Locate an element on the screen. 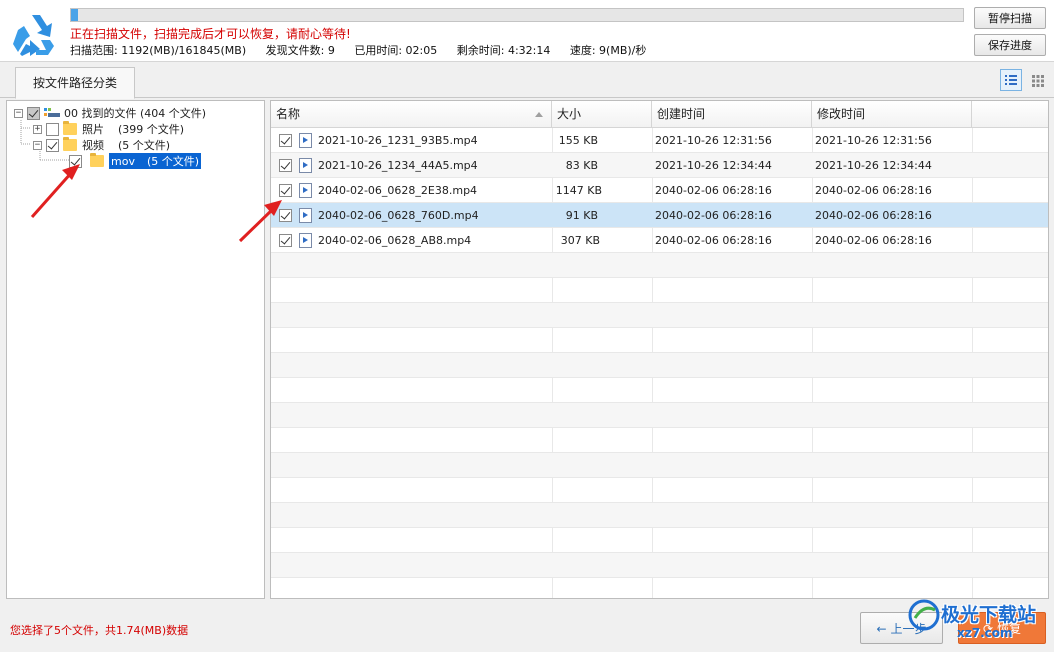  tab-bar: 按文件路径分类 is located at coordinates (527, 80).